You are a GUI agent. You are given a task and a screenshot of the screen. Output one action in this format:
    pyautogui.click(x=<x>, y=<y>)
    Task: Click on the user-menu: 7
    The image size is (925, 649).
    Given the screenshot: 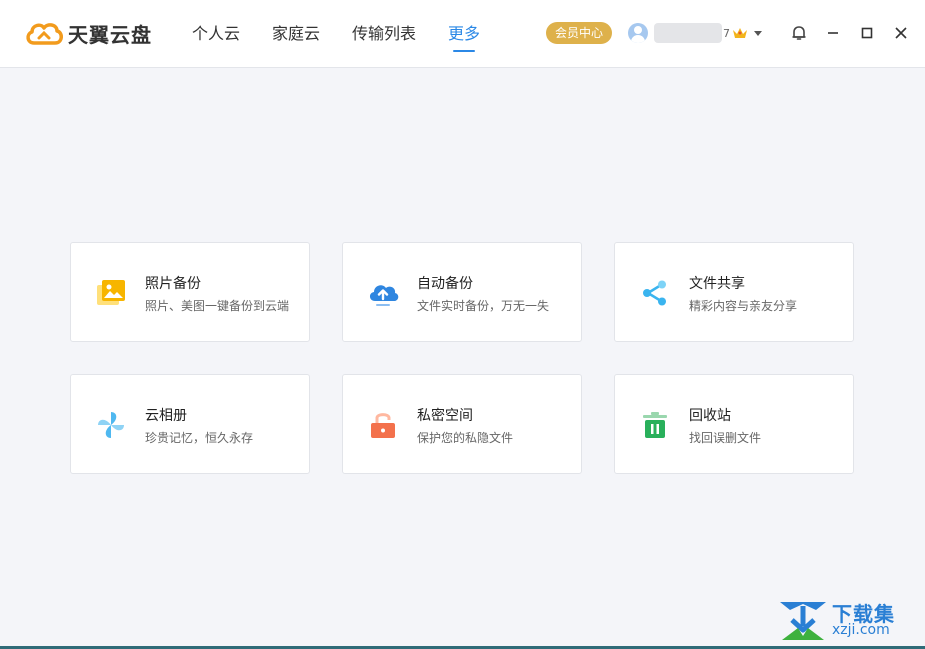 What is the action you would take?
    pyautogui.click(x=695, y=33)
    